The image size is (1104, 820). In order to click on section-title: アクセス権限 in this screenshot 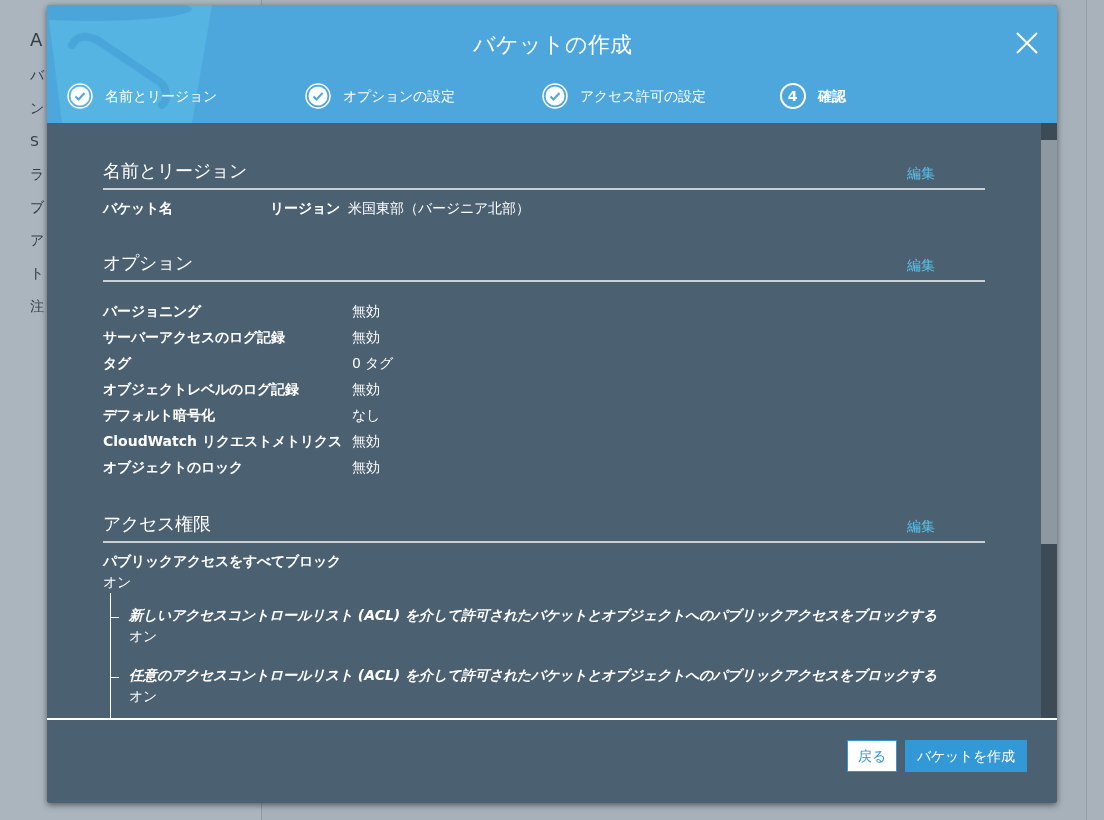, I will do `click(157, 524)`.